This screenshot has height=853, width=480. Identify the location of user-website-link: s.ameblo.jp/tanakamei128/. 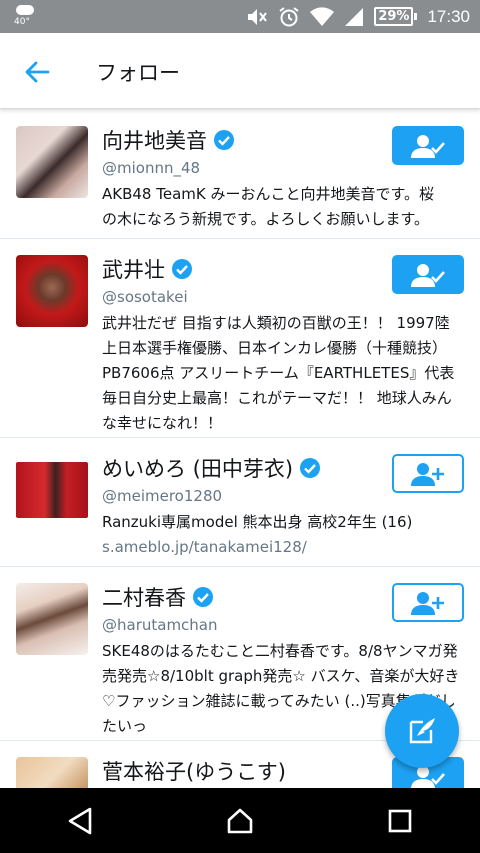
(284, 547).